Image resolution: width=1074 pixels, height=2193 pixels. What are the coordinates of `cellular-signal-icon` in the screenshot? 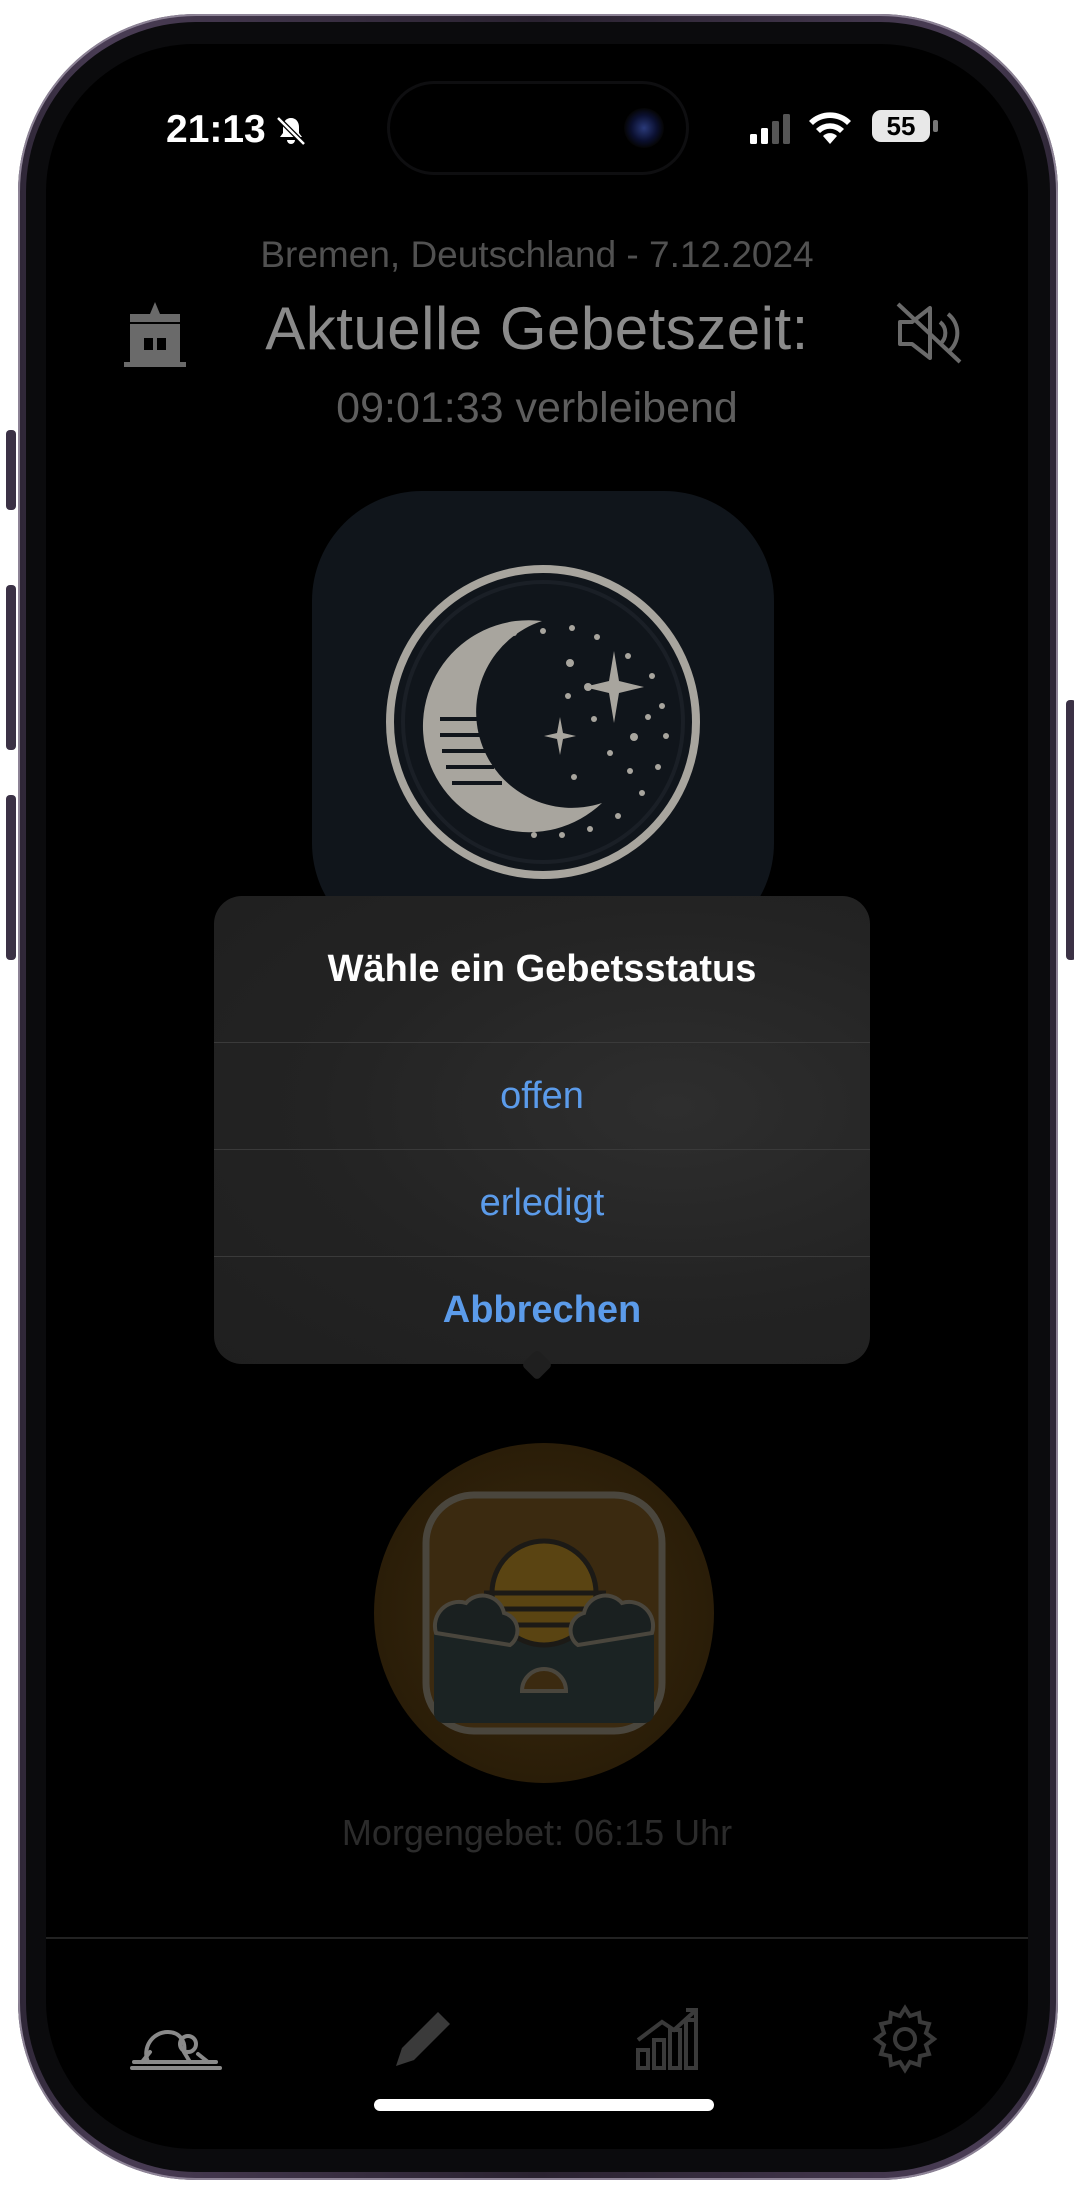 It's located at (770, 129).